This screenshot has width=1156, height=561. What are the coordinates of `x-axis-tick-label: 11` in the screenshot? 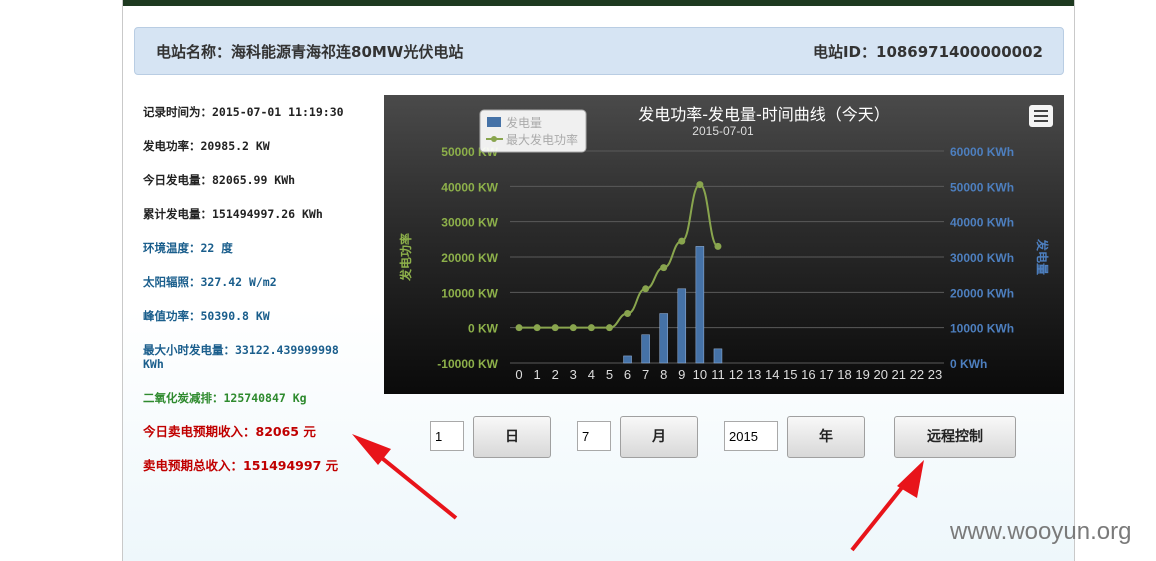 It's located at (718, 374).